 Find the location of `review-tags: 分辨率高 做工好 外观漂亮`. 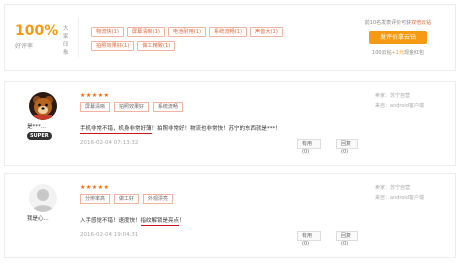

review-tags: 分辨率高 做工好 外观漂亮 is located at coordinates (127, 199).